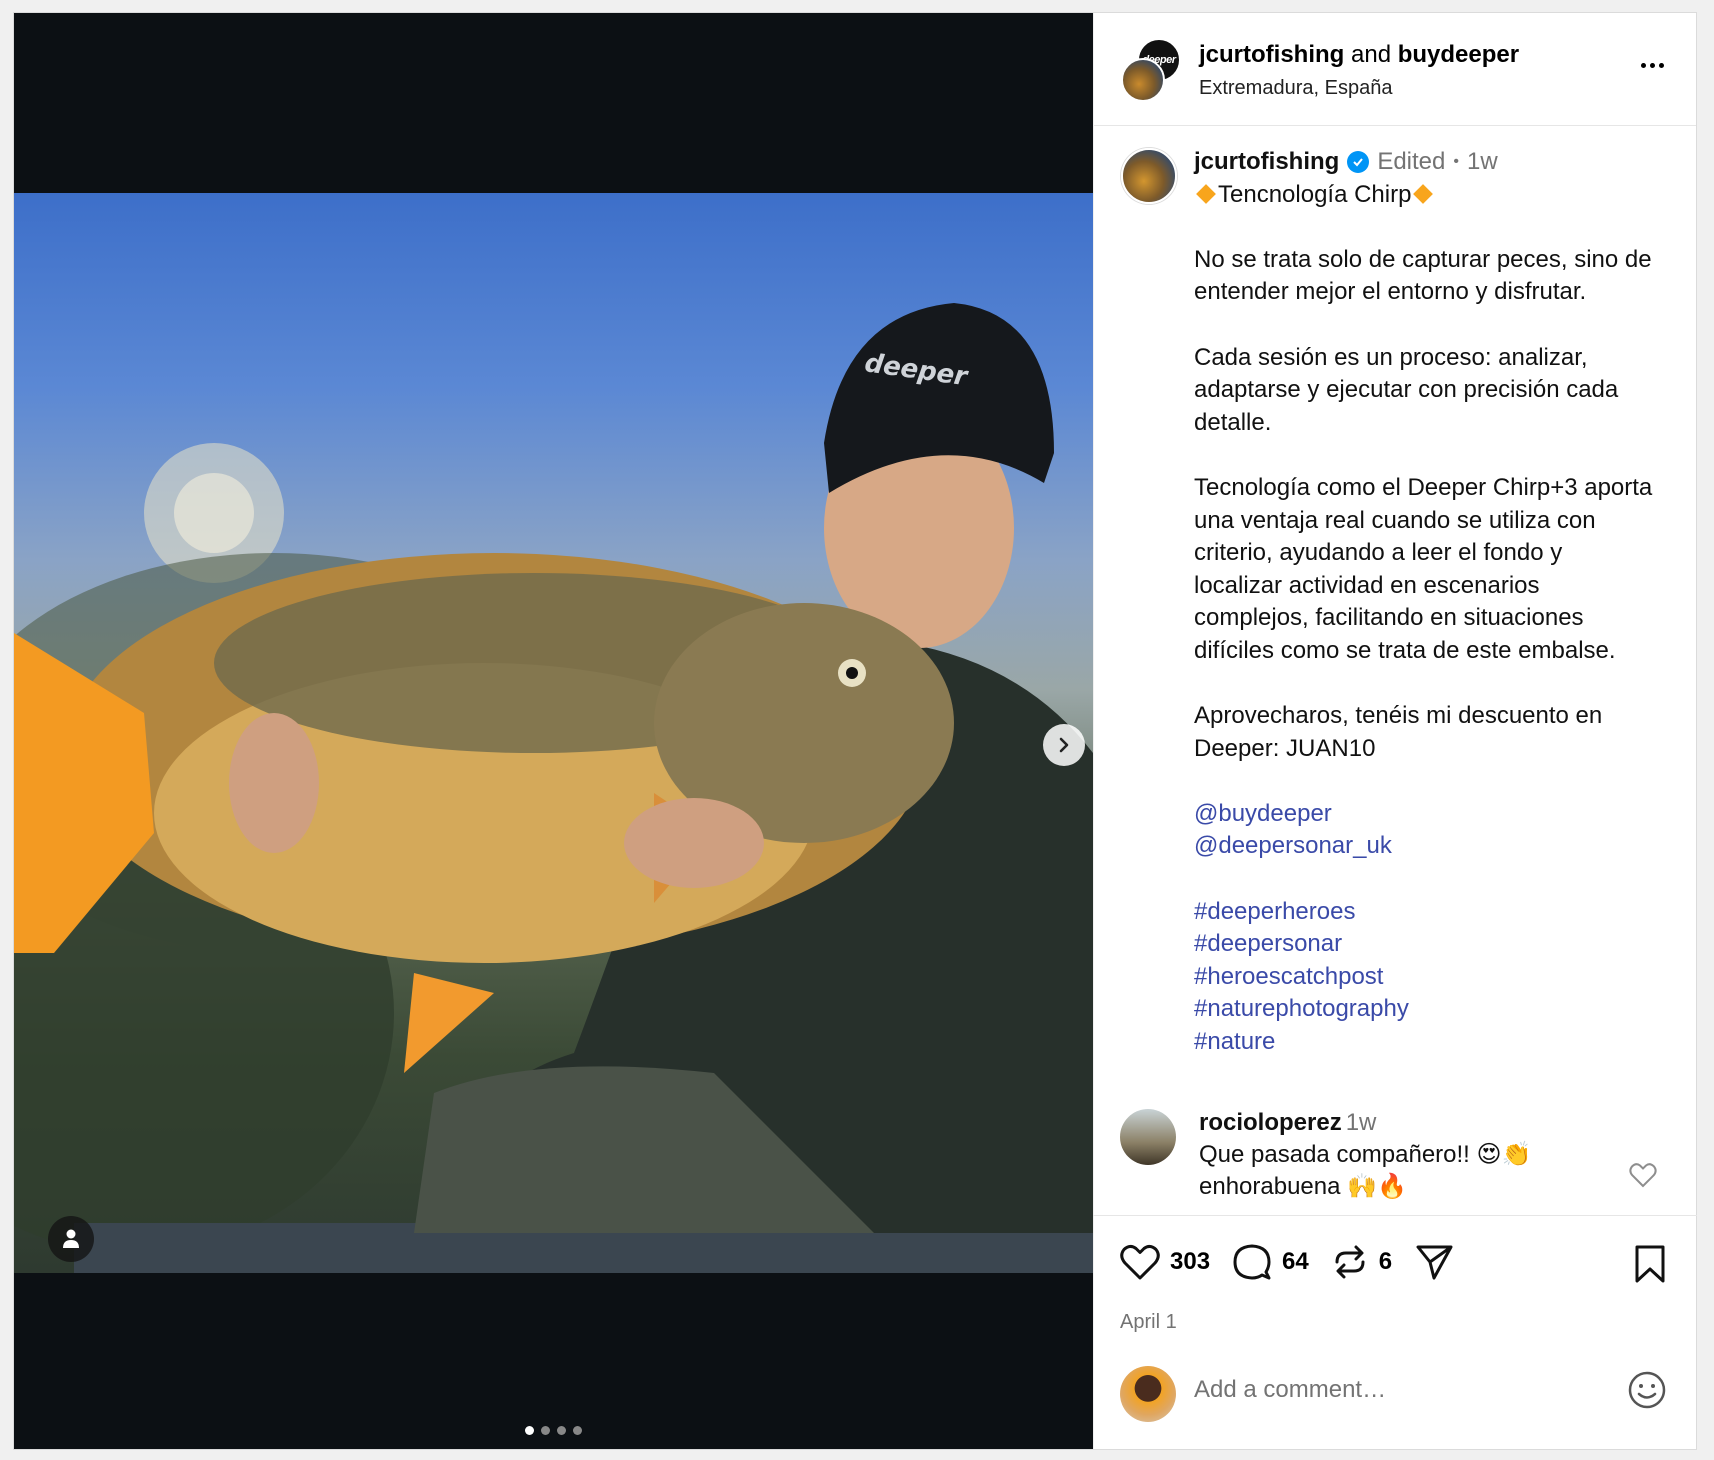  I want to click on comment-input, so click(1384, 1390).